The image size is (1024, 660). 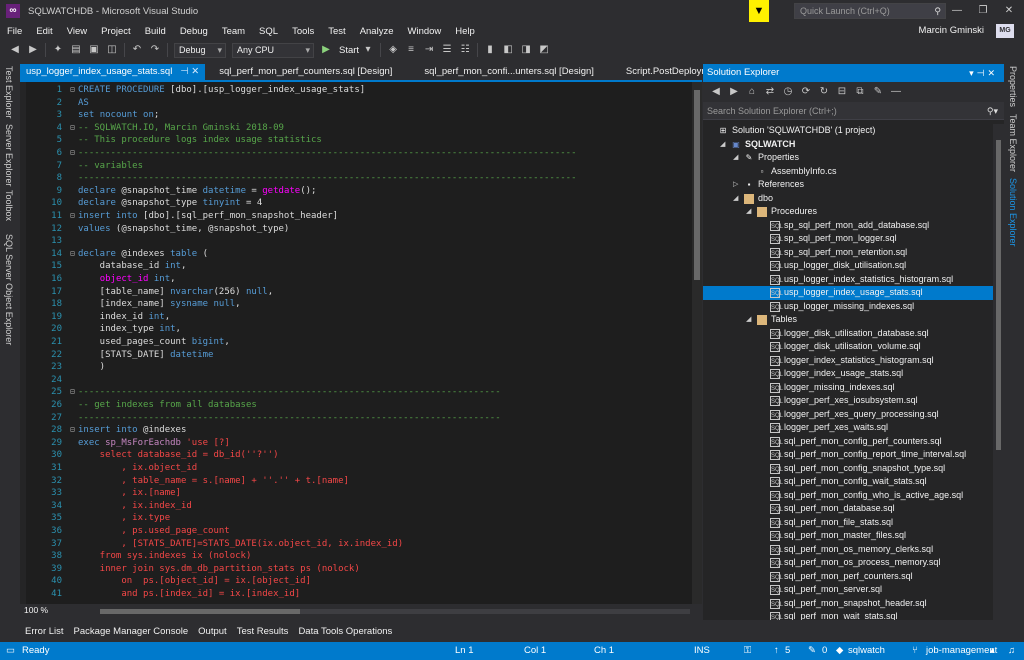 What do you see at coordinates (848, 239) in the screenshot?
I see `tree-item: SQL sp_sql_perf_mon_logger.sql` at bounding box center [848, 239].